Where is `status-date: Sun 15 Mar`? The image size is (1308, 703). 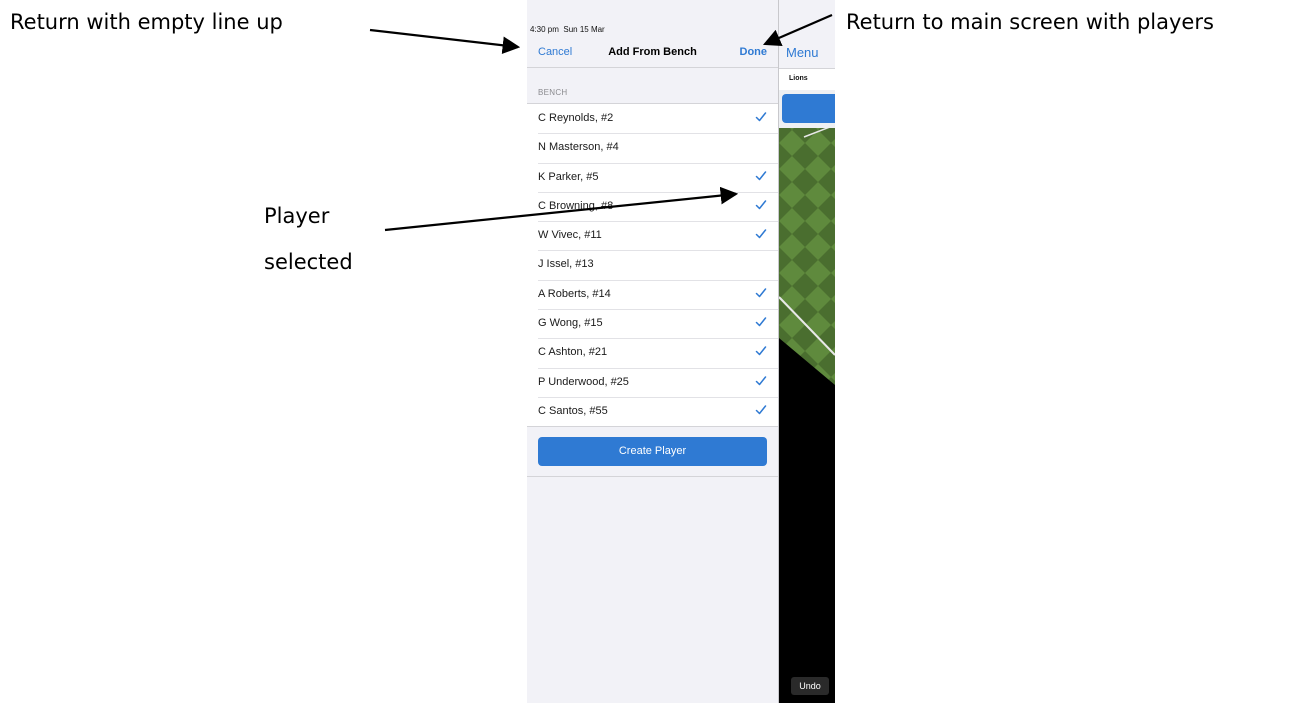 status-date: Sun 15 Mar is located at coordinates (584, 29).